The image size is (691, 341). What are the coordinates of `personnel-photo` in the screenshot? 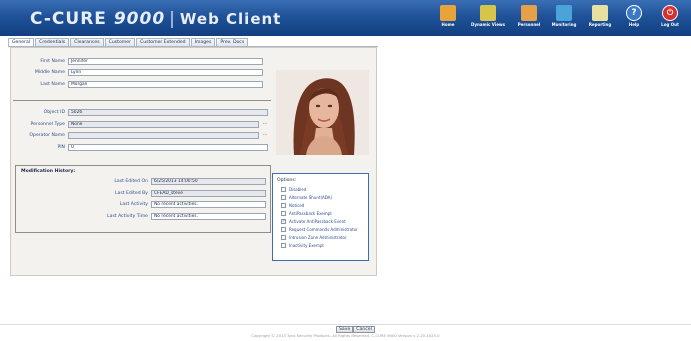 It's located at (322, 112).